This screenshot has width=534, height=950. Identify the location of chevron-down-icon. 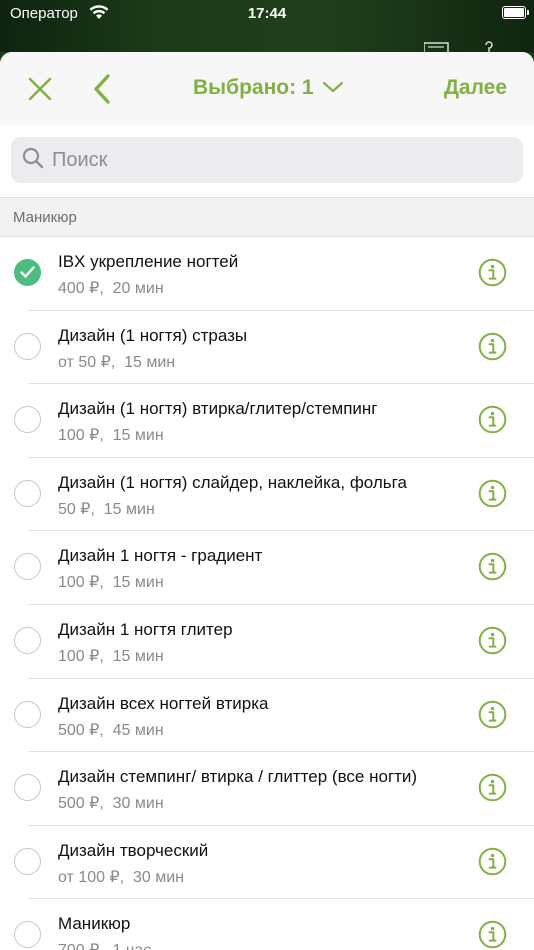
(333, 88).